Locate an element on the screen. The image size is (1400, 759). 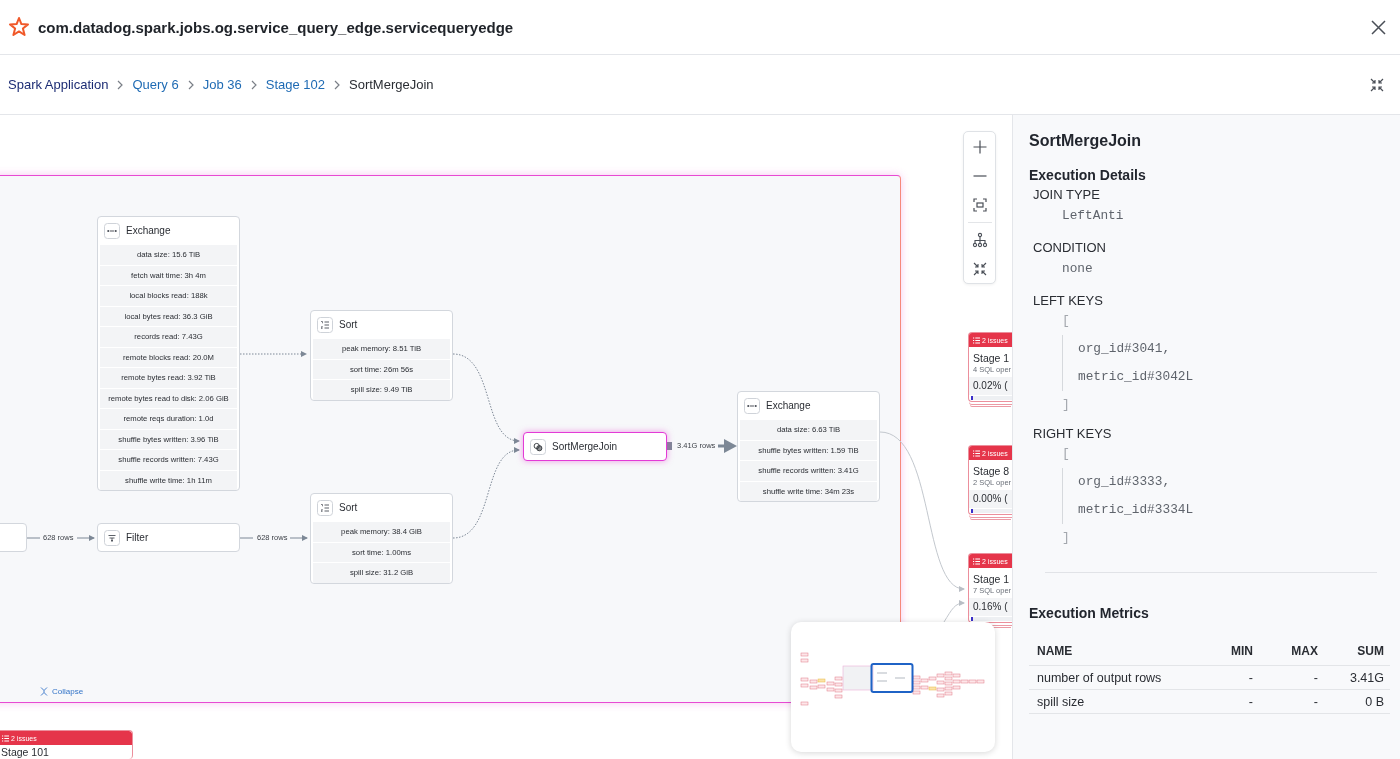
operator-node: SortMergeJoin is located at coordinates (595, 446).